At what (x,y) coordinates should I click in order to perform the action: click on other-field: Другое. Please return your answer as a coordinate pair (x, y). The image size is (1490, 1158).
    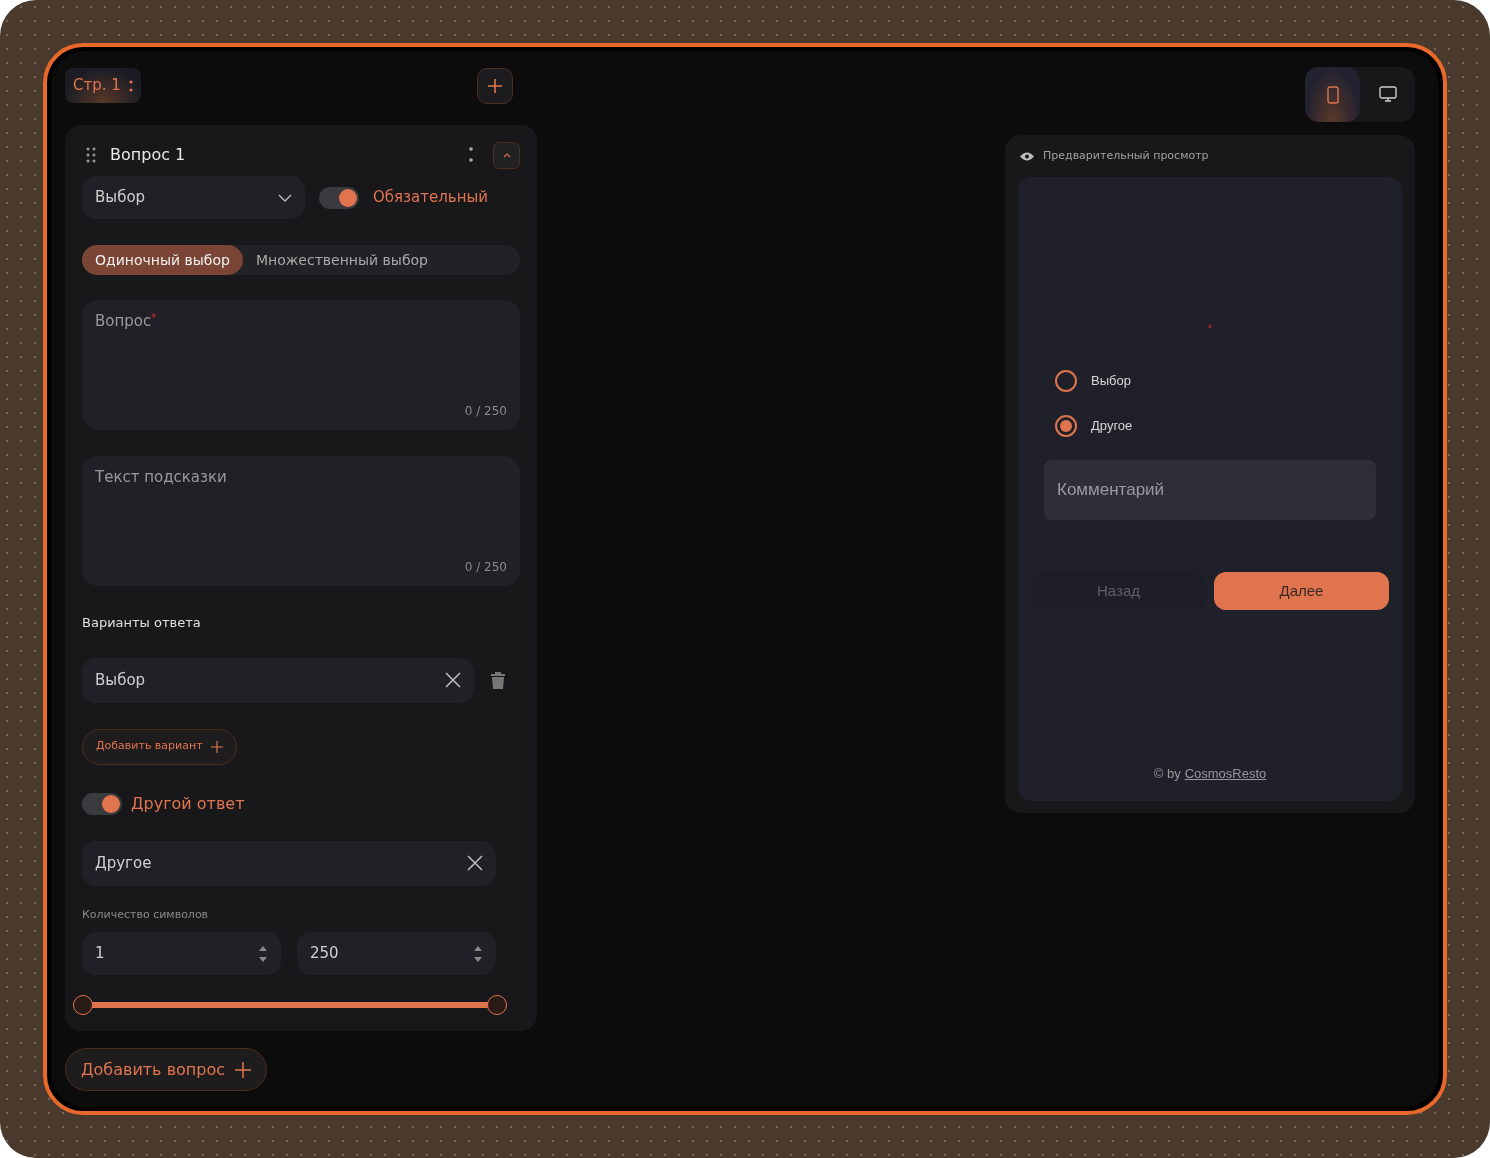
    Looking at the image, I should click on (289, 863).